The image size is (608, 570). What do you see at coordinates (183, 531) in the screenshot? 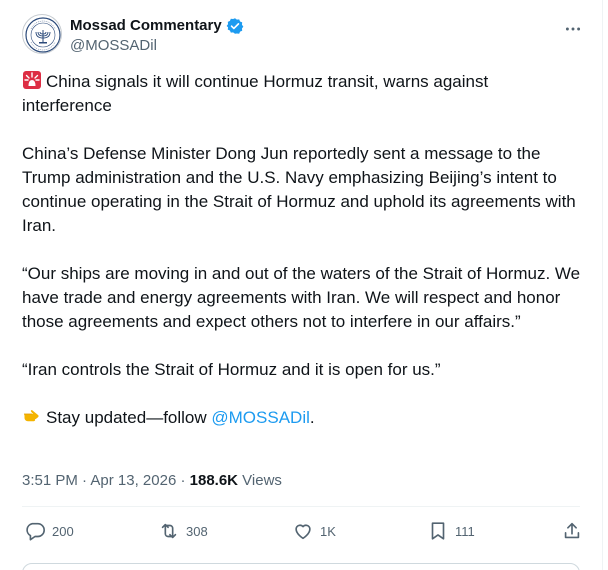
I see `repost-button: 308` at bounding box center [183, 531].